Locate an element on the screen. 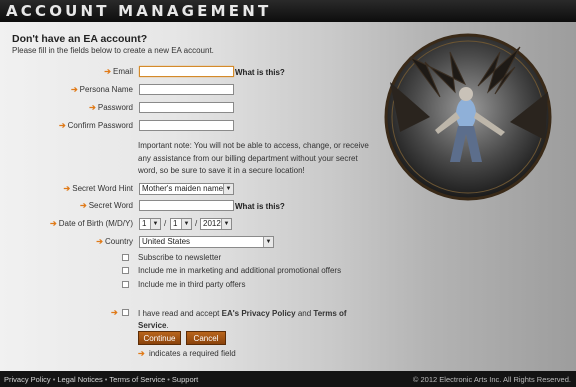 The width and height of the screenshot is (576, 387). dob-day-select: 1 ▼ is located at coordinates (181, 224).